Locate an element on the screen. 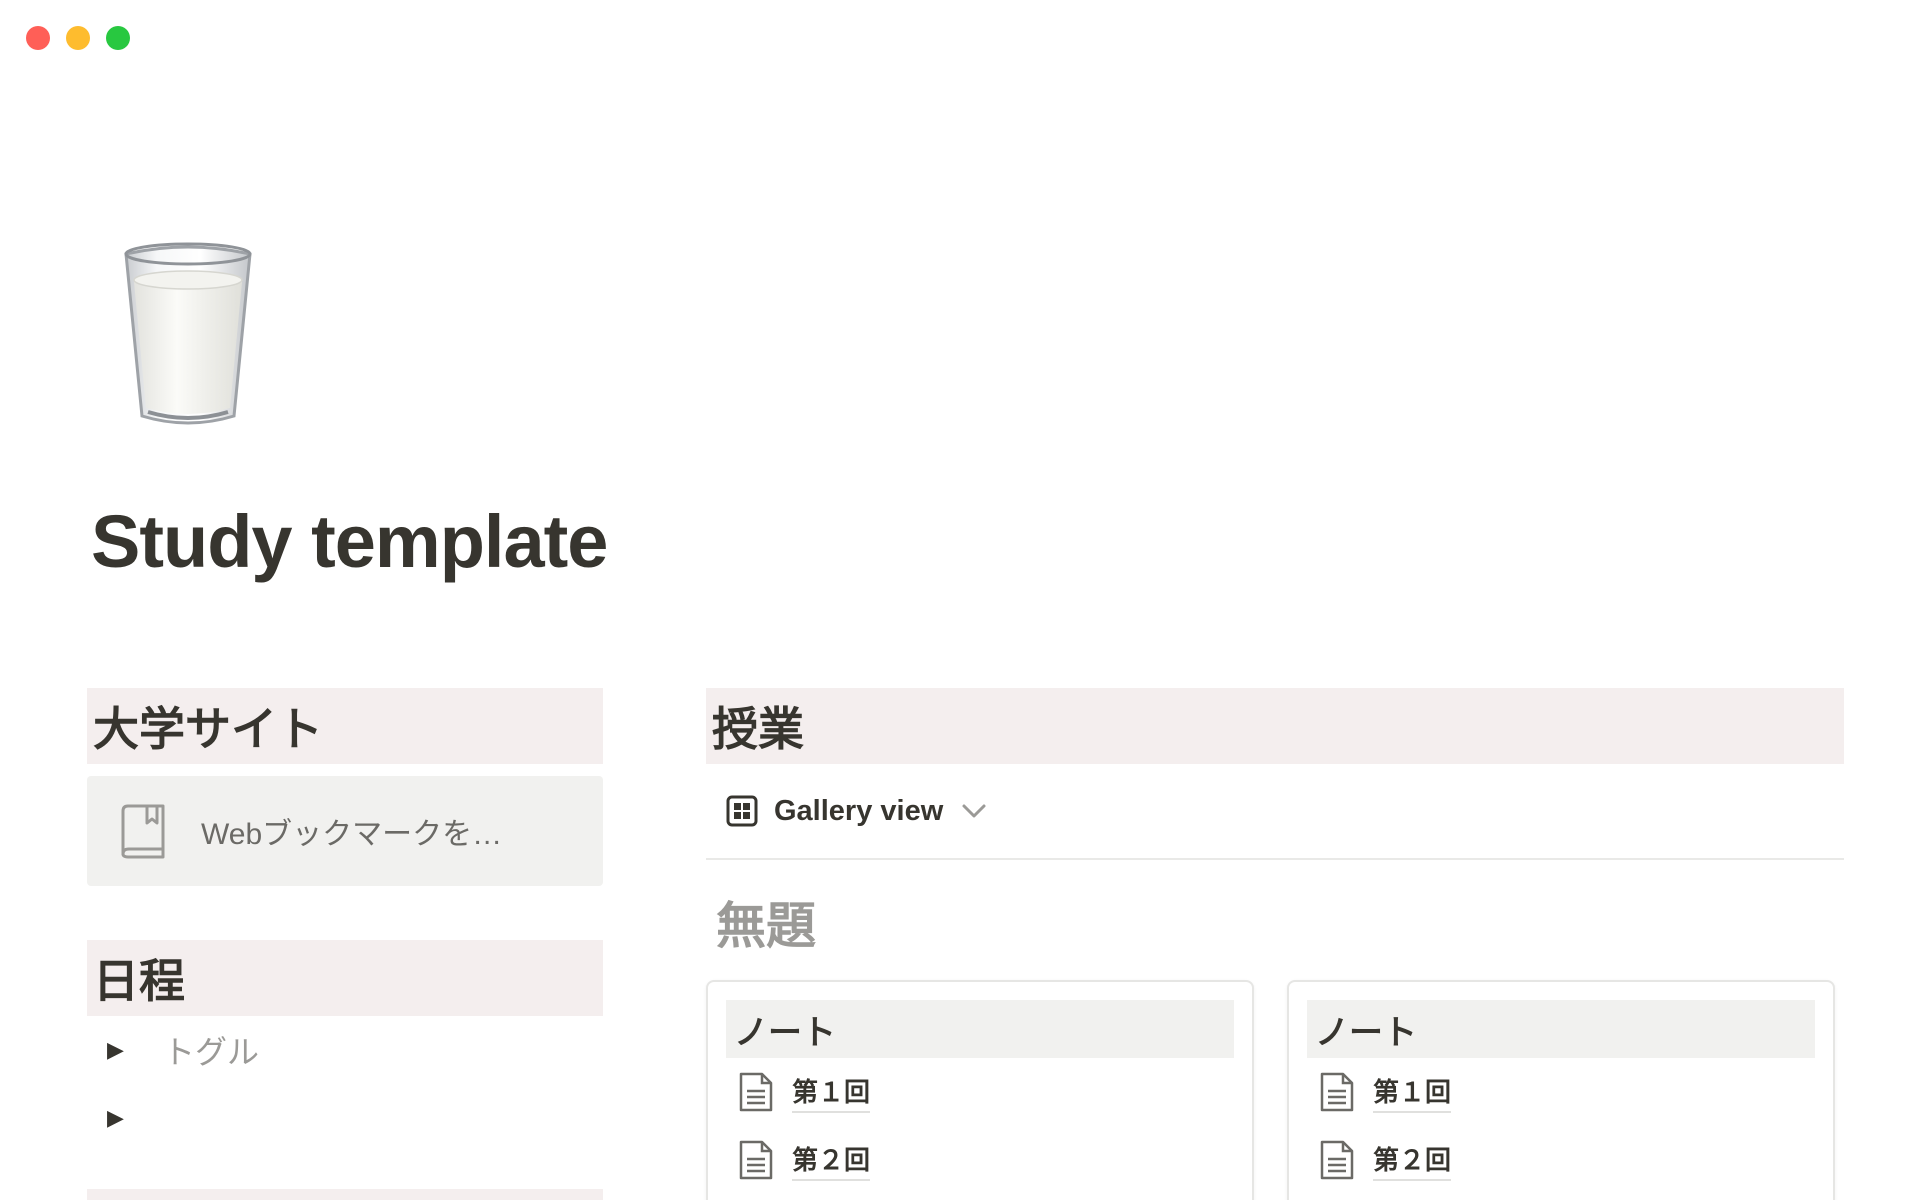 The width and height of the screenshot is (1920, 1200). schedule-heading: 日程 is located at coordinates (139, 978).